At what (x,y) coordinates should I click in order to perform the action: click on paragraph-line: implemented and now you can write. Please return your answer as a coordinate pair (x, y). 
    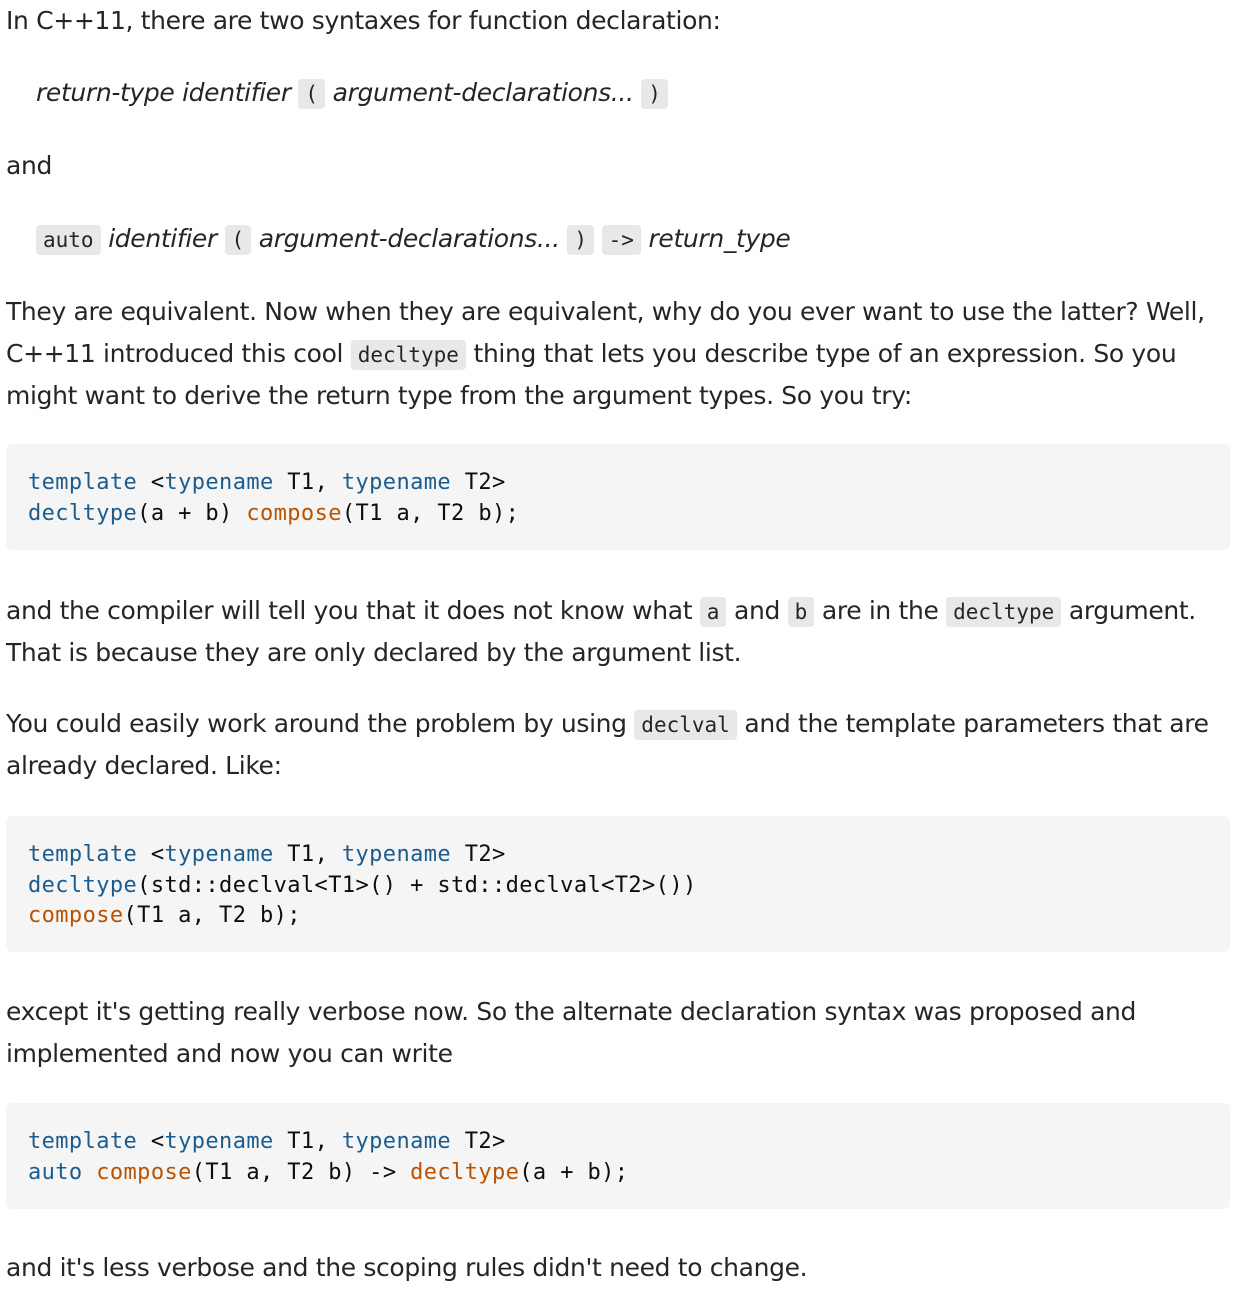
    Looking at the image, I should click on (229, 1053).